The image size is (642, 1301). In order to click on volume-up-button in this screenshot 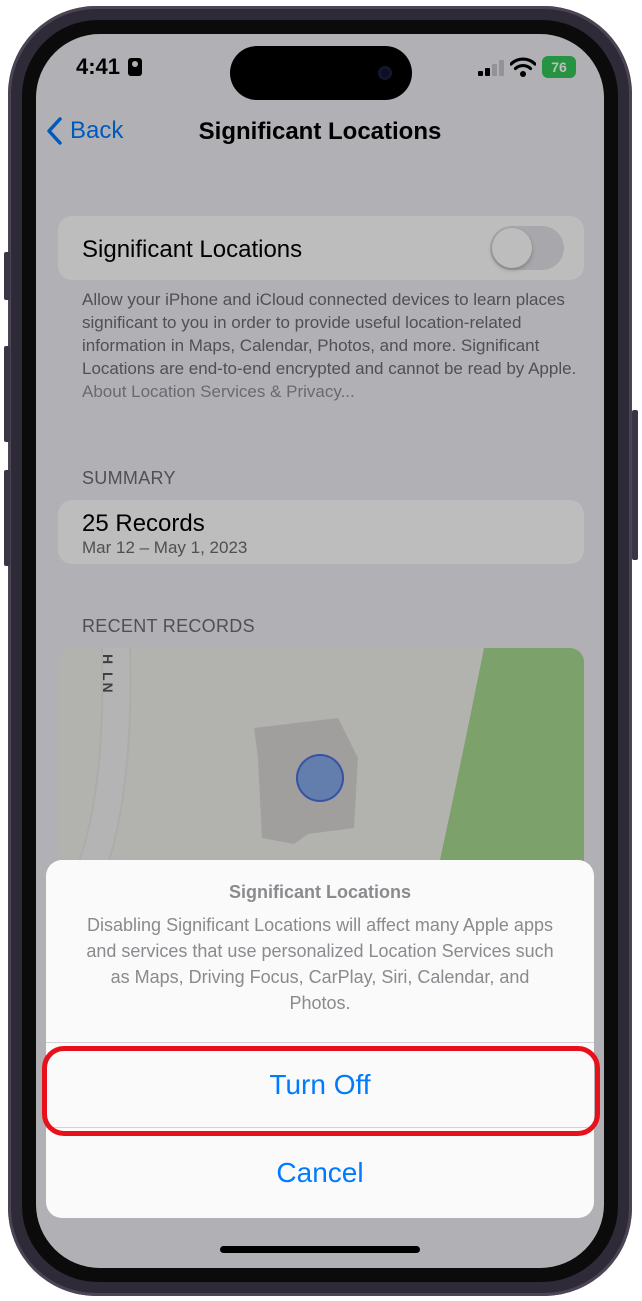, I will do `click(7, 394)`.